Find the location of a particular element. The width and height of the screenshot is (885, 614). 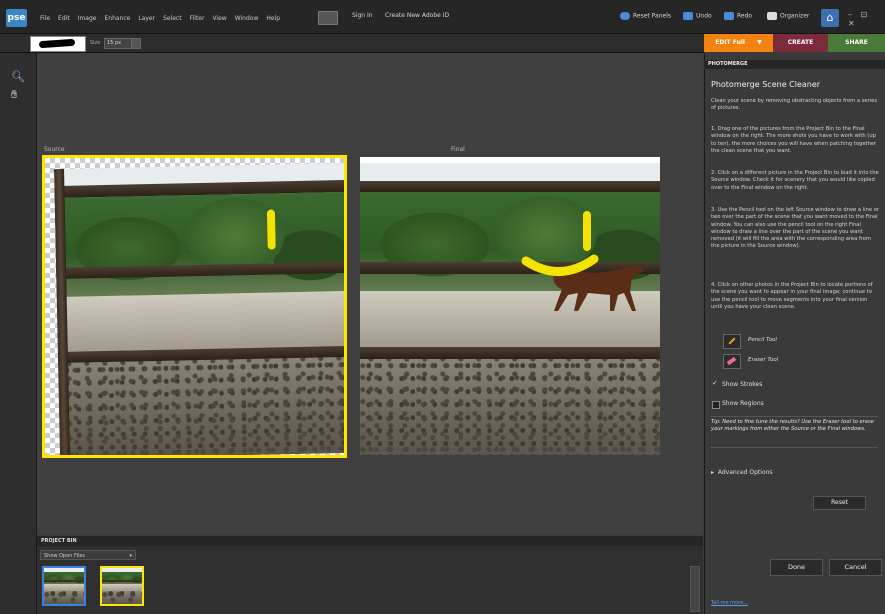

size-dropdown-button is located at coordinates (136, 43).